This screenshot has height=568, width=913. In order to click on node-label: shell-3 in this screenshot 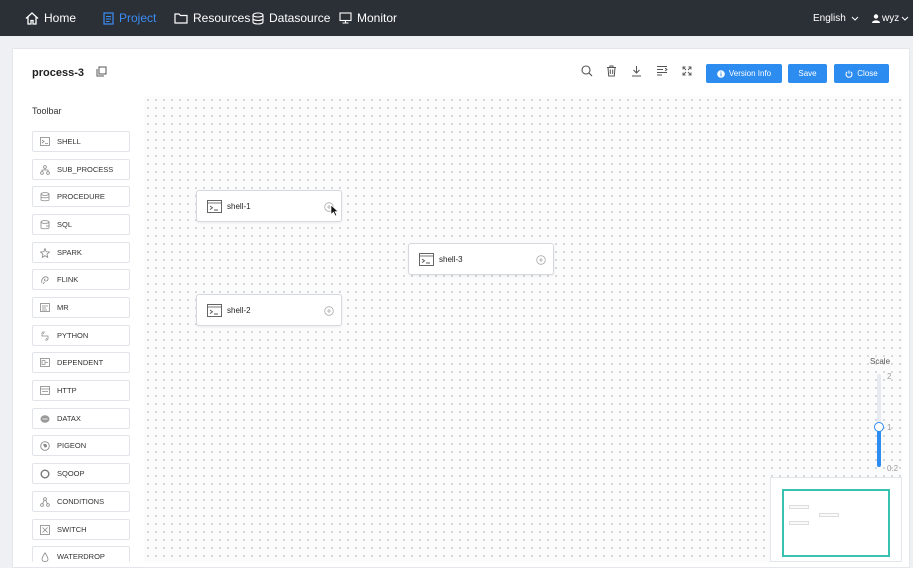, I will do `click(451, 259)`.